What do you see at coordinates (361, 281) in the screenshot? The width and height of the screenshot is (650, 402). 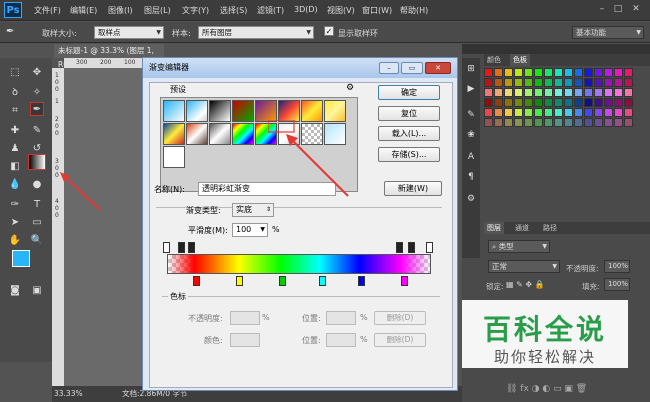 I see `color-stop-blue` at bounding box center [361, 281].